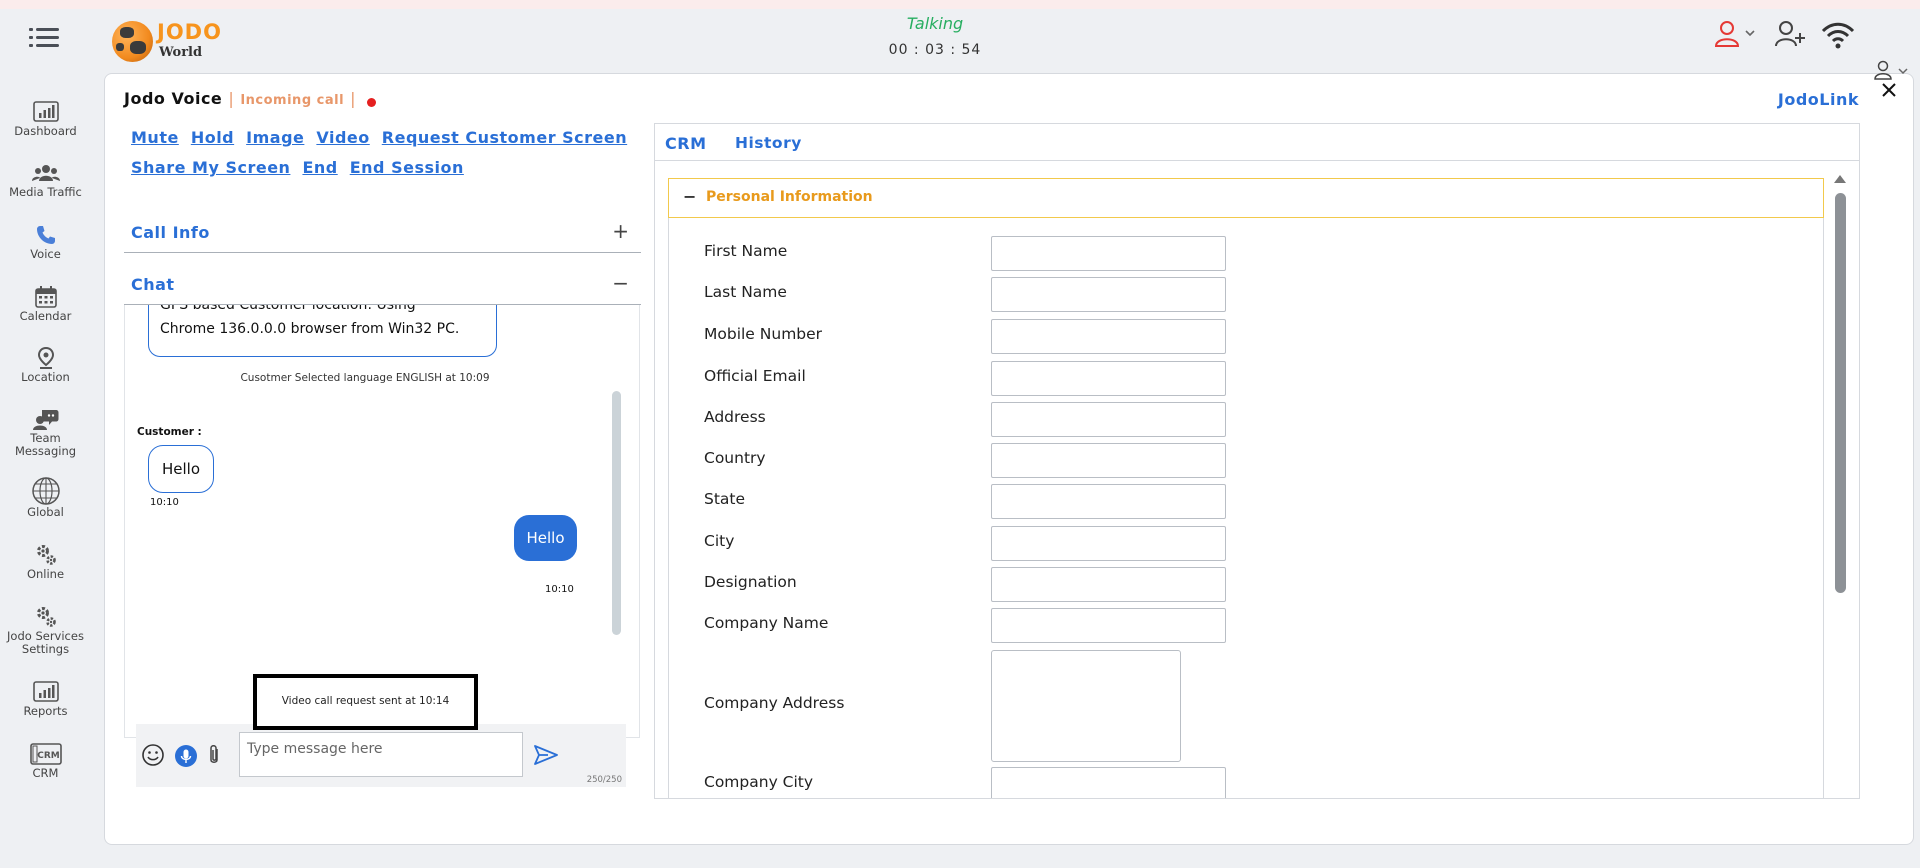 The image size is (1920, 868). Describe the element at coordinates (559, 589) in the screenshot. I see `message-timestamp: 10:10` at that location.